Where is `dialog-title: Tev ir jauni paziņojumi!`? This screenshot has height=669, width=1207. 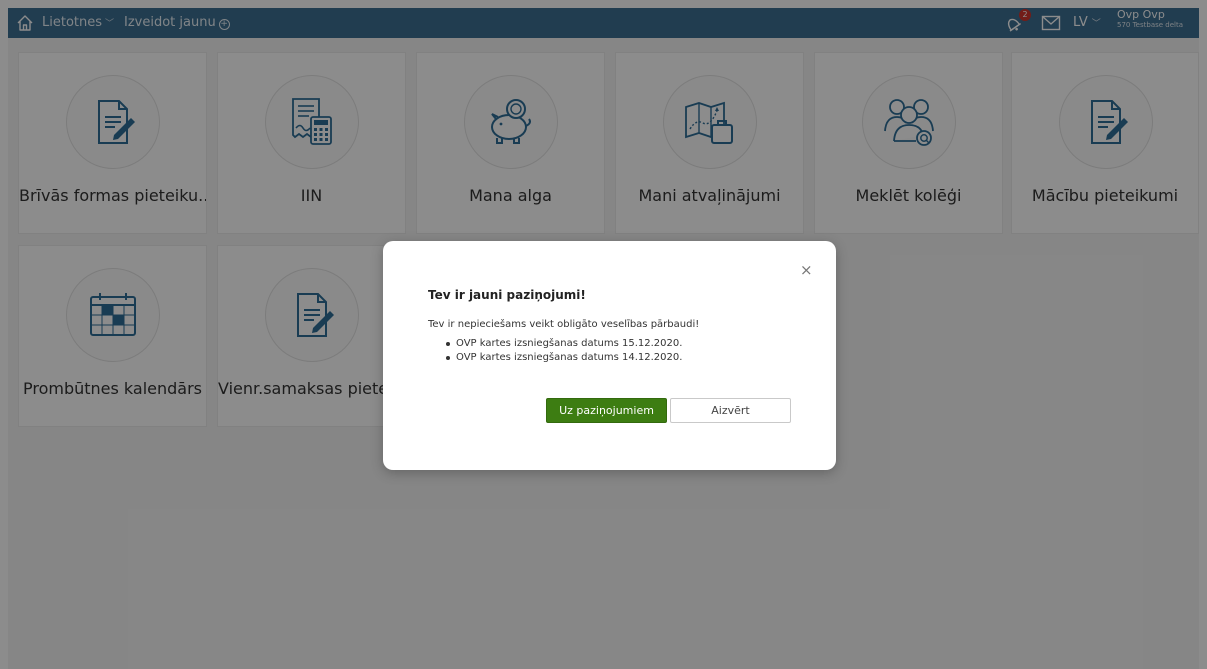 dialog-title: Tev ir jauni paziņojumi! is located at coordinates (507, 295).